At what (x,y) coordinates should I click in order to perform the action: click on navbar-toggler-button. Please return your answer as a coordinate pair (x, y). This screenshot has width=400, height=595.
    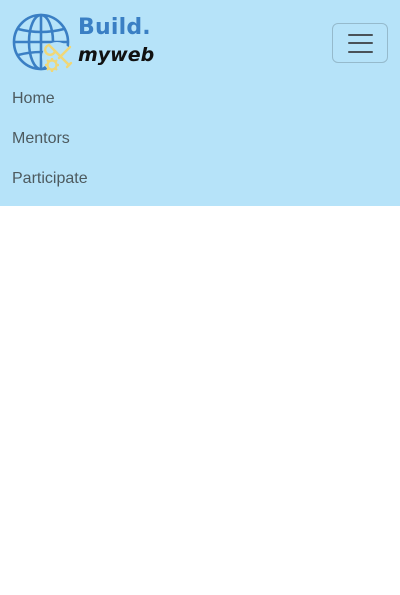
    Looking at the image, I should click on (360, 43).